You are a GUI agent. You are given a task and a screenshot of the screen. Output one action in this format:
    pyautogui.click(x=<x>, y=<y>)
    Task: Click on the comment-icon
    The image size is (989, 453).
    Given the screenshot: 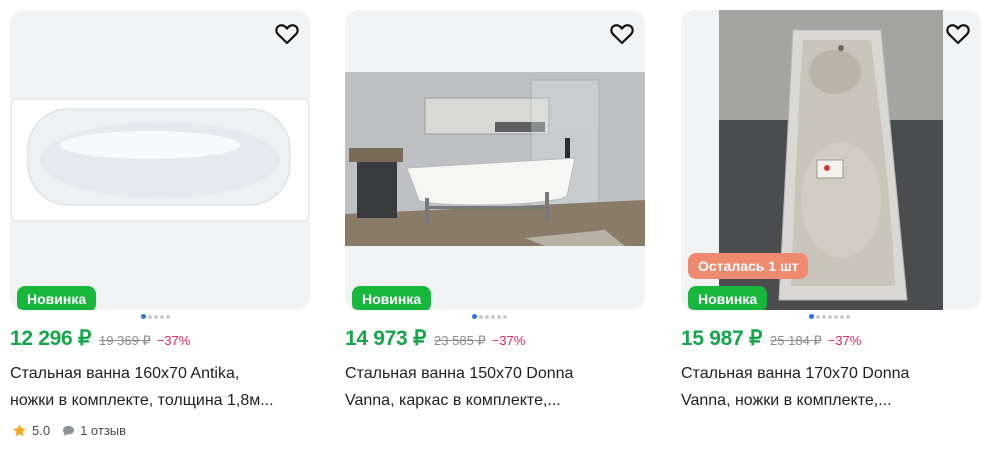 What is the action you would take?
    pyautogui.click(x=69, y=430)
    